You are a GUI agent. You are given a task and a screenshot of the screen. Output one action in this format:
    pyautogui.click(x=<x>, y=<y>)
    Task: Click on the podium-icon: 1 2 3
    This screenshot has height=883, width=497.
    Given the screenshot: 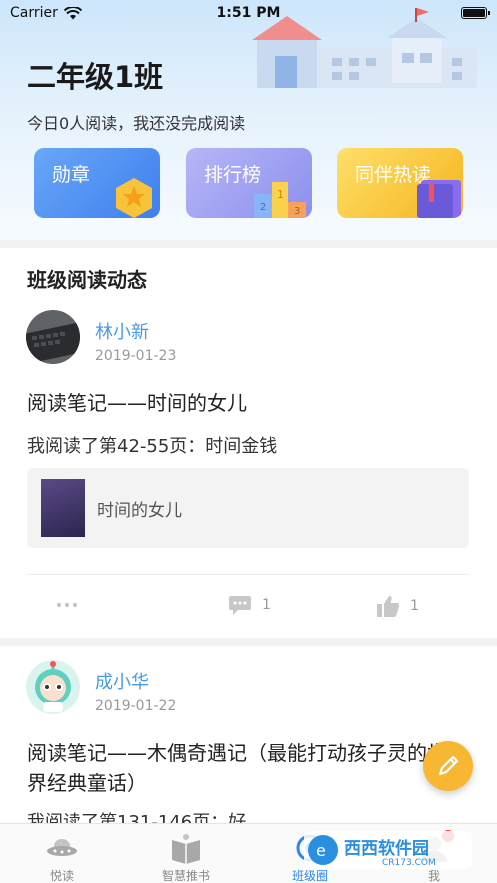 What is the action you would take?
    pyautogui.click(x=280, y=200)
    